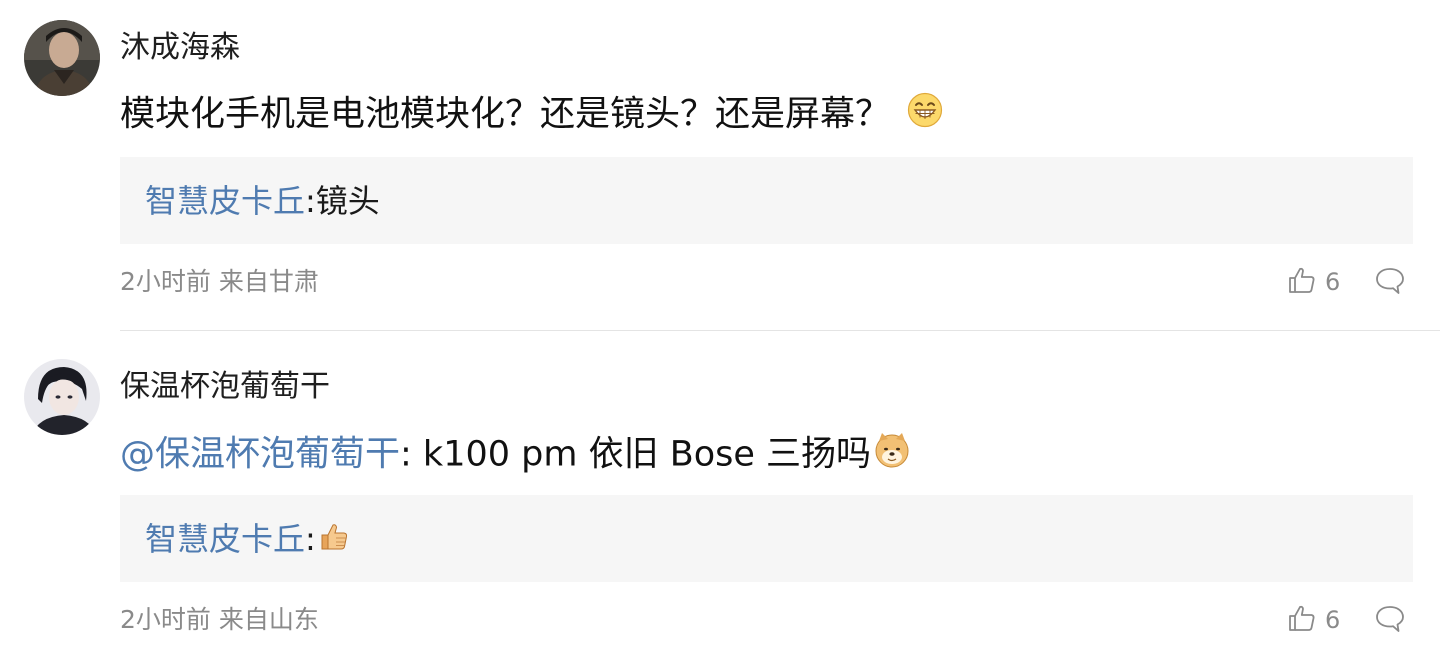 This screenshot has width=1440, height=658. What do you see at coordinates (505, 114) in the screenshot?
I see `comment-text: 模块化手机是电池模块化？还是镜头？还是屏幕？` at bounding box center [505, 114].